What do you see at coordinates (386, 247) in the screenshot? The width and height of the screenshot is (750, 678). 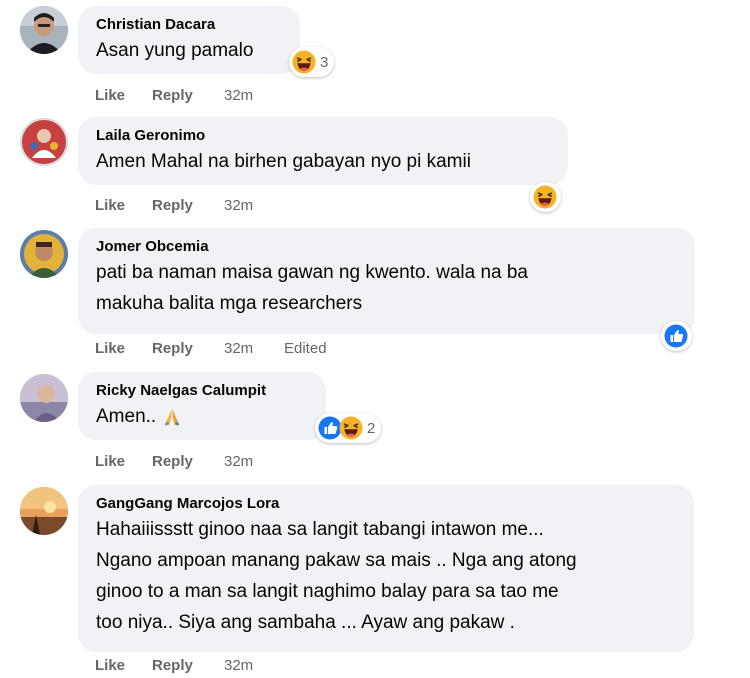 I see `comment-author: Jomer Obcemia` at bounding box center [386, 247].